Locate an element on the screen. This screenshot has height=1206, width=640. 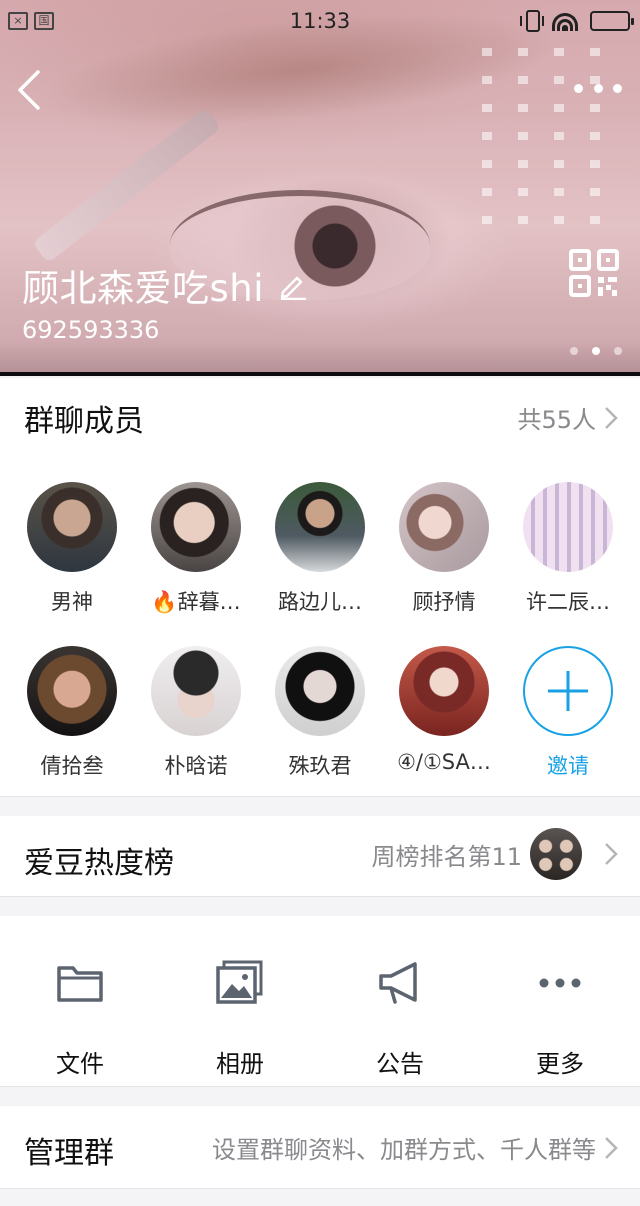
cover-bottom-edge is located at coordinates (320, 374).